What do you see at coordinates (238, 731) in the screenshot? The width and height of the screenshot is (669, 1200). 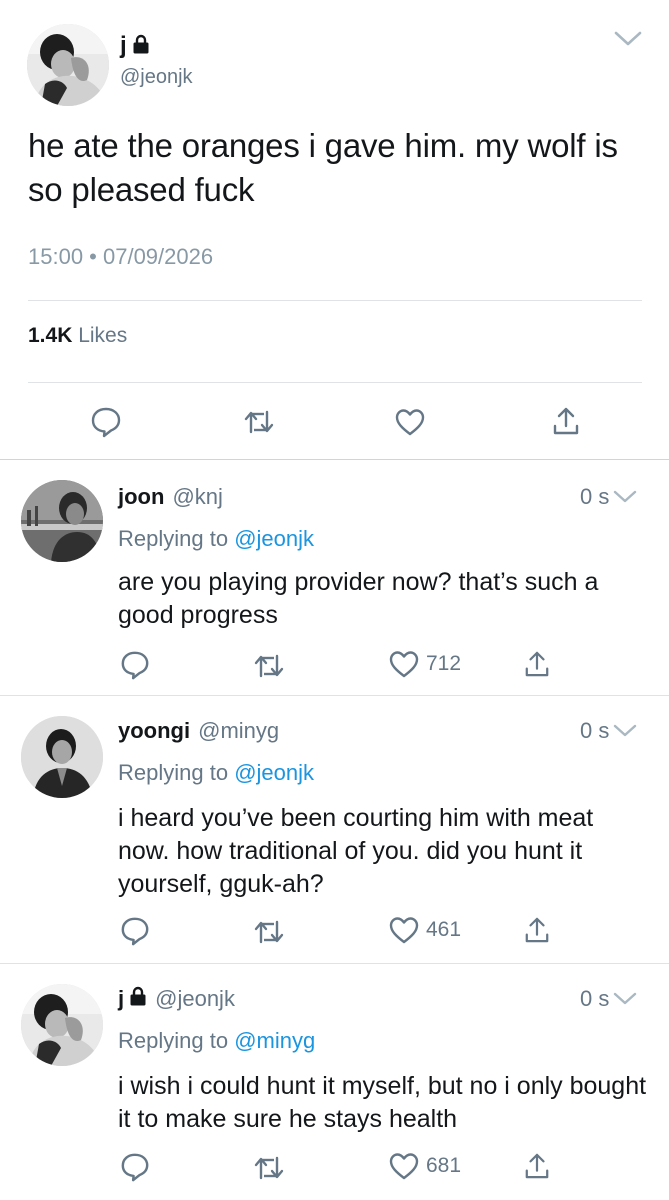 I see `reply-author-handle: @minyg` at bounding box center [238, 731].